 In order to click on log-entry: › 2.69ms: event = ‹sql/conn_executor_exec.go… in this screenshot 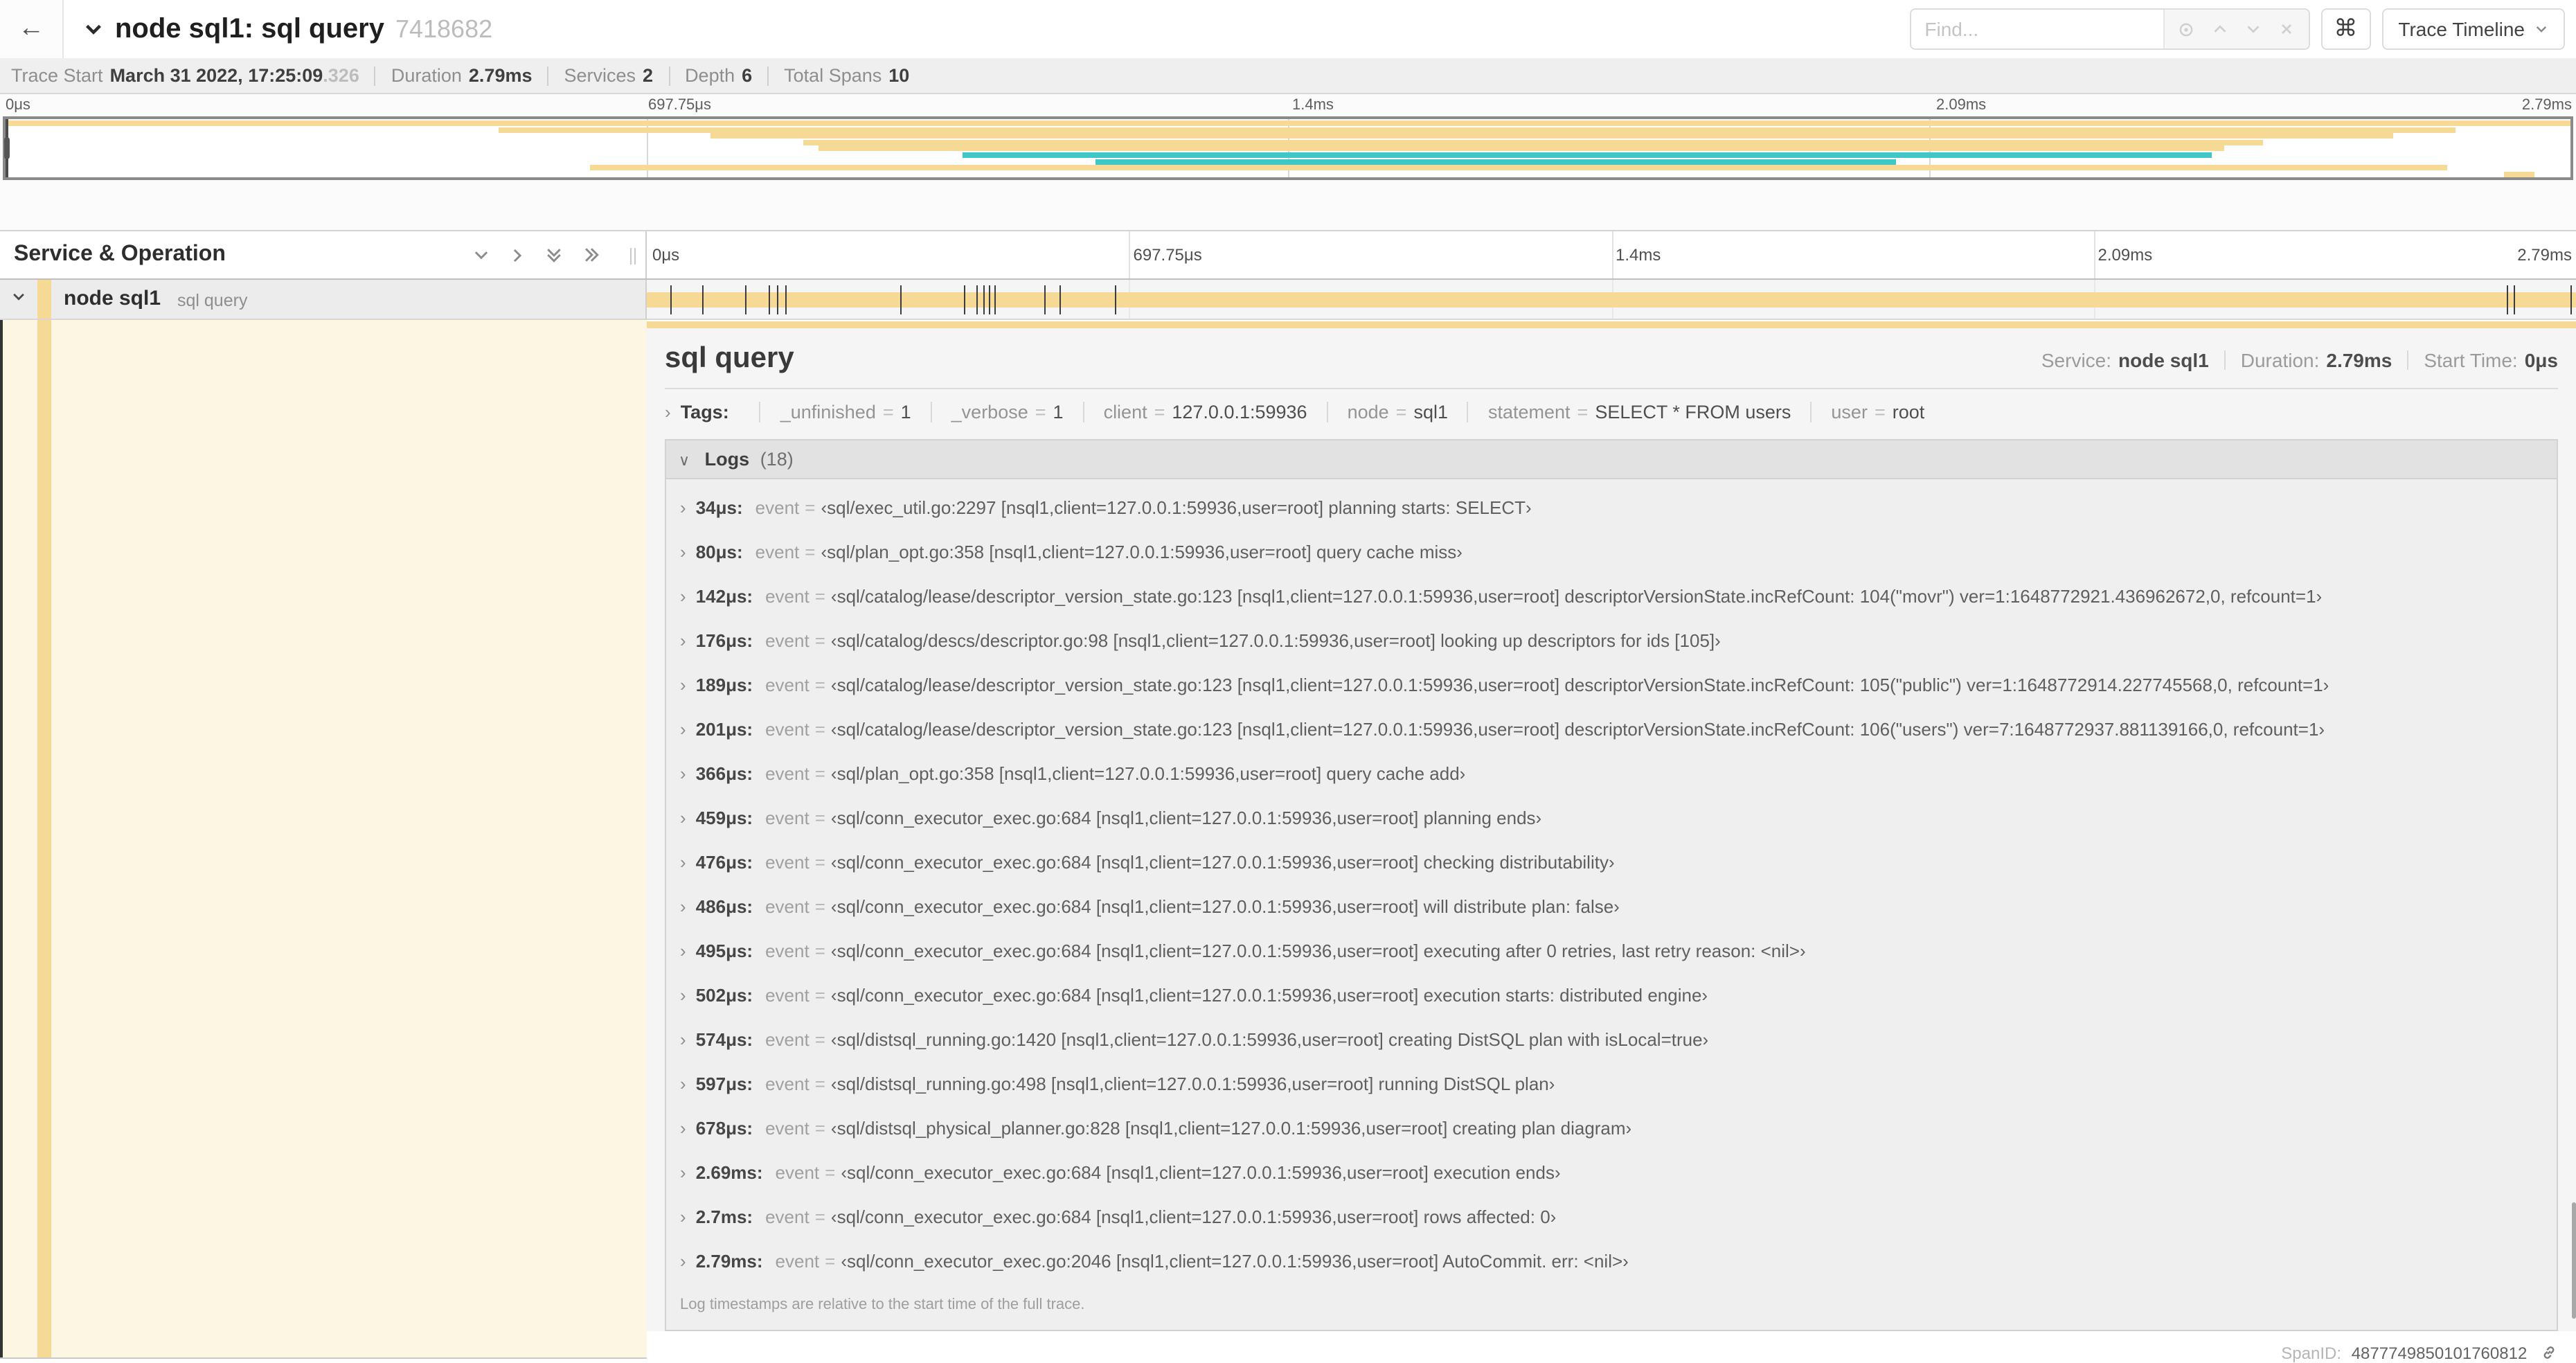, I will do `click(1612, 1173)`.